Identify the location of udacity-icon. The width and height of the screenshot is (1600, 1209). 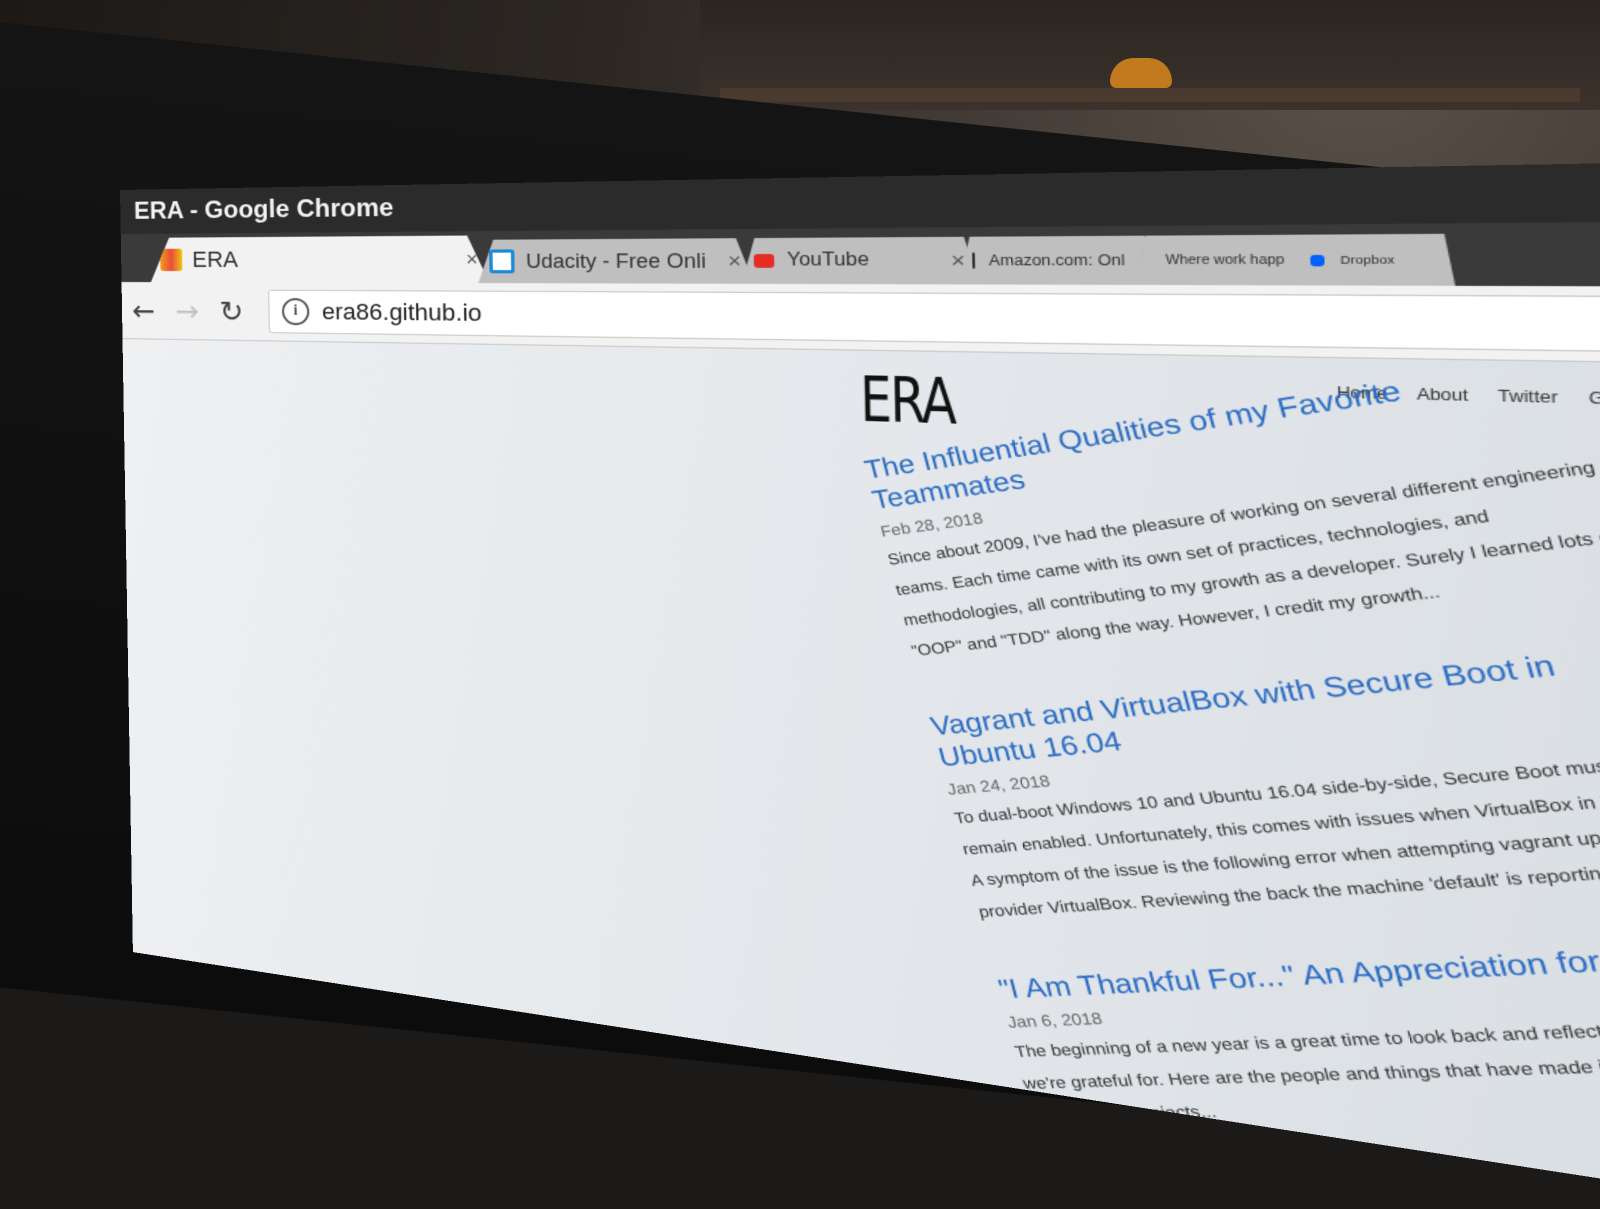
(502, 261).